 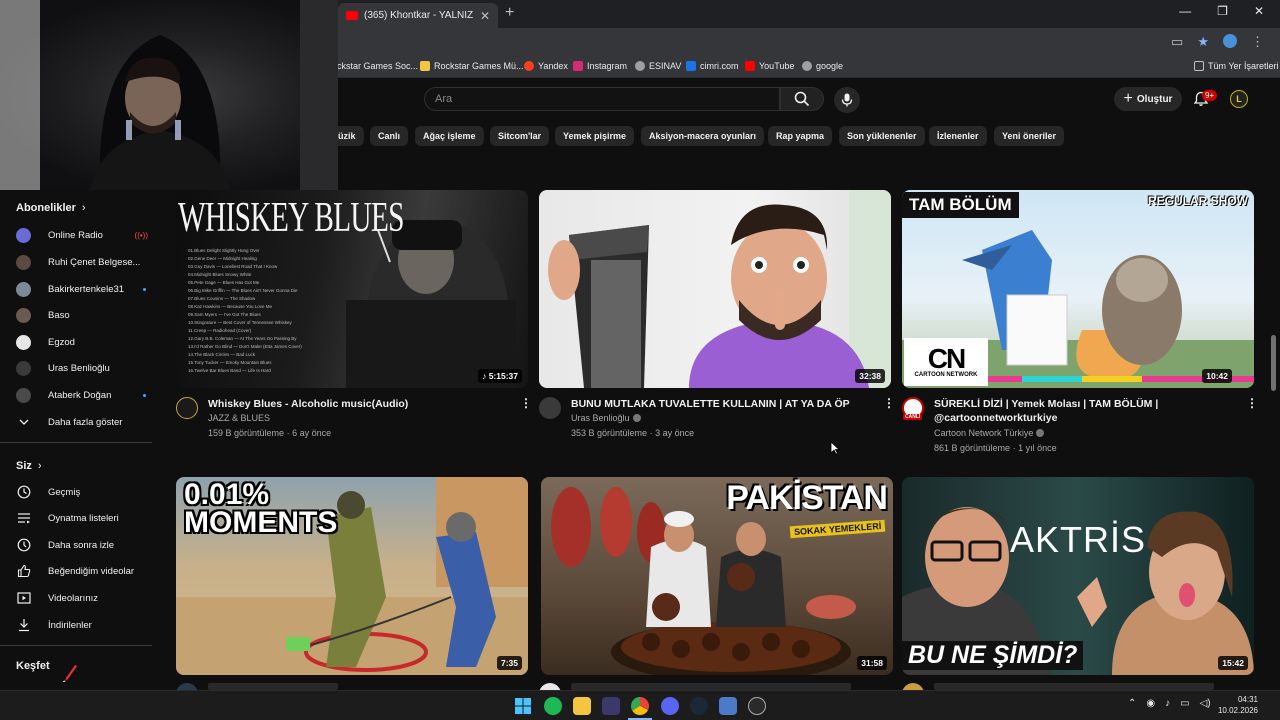 What do you see at coordinates (1177, 42) in the screenshot?
I see `cast-icon: ▭` at bounding box center [1177, 42].